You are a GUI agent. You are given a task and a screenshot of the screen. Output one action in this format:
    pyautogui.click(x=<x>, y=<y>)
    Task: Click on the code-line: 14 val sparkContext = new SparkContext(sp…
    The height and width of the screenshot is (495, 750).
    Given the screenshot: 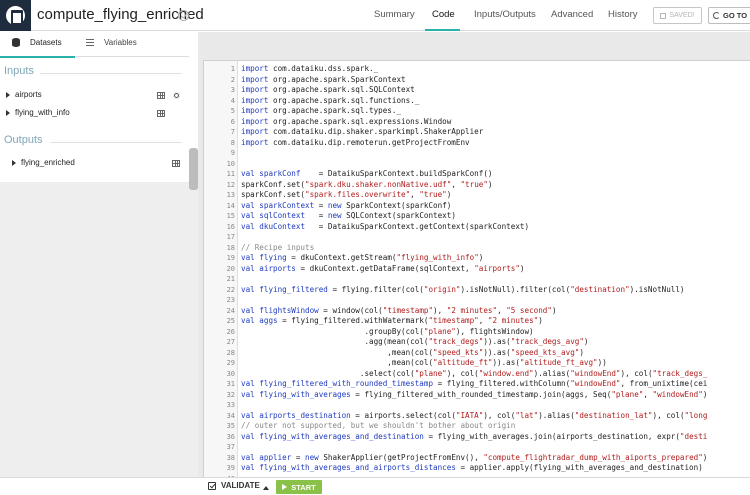 What is the action you would take?
    pyautogui.click(x=477, y=206)
    